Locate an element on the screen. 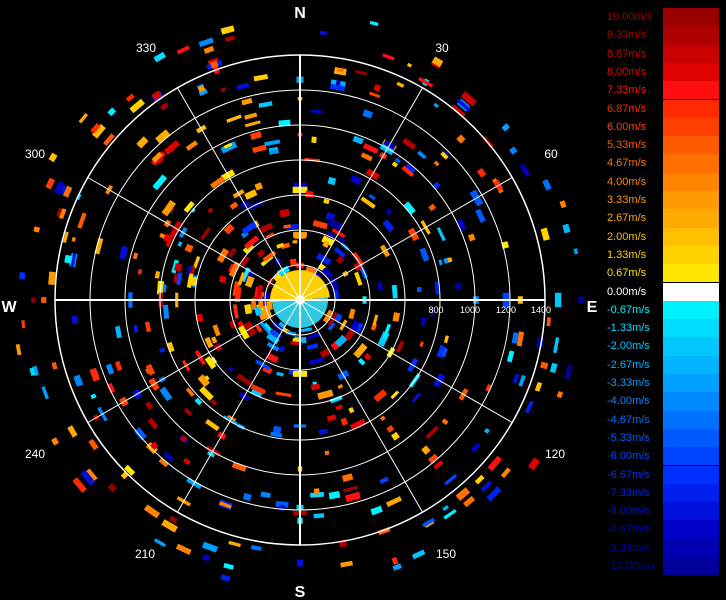 This screenshot has width=726, height=600. angle-label-150: 150 is located at coordinates (446, 554).